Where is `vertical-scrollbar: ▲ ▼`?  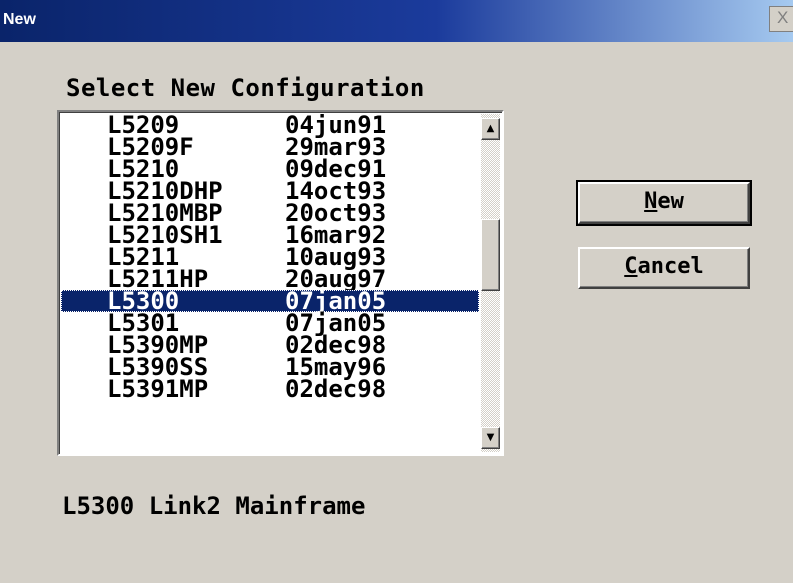 vertical-scrollbar: ▲ ▼ is located at coordinates (490, 283).